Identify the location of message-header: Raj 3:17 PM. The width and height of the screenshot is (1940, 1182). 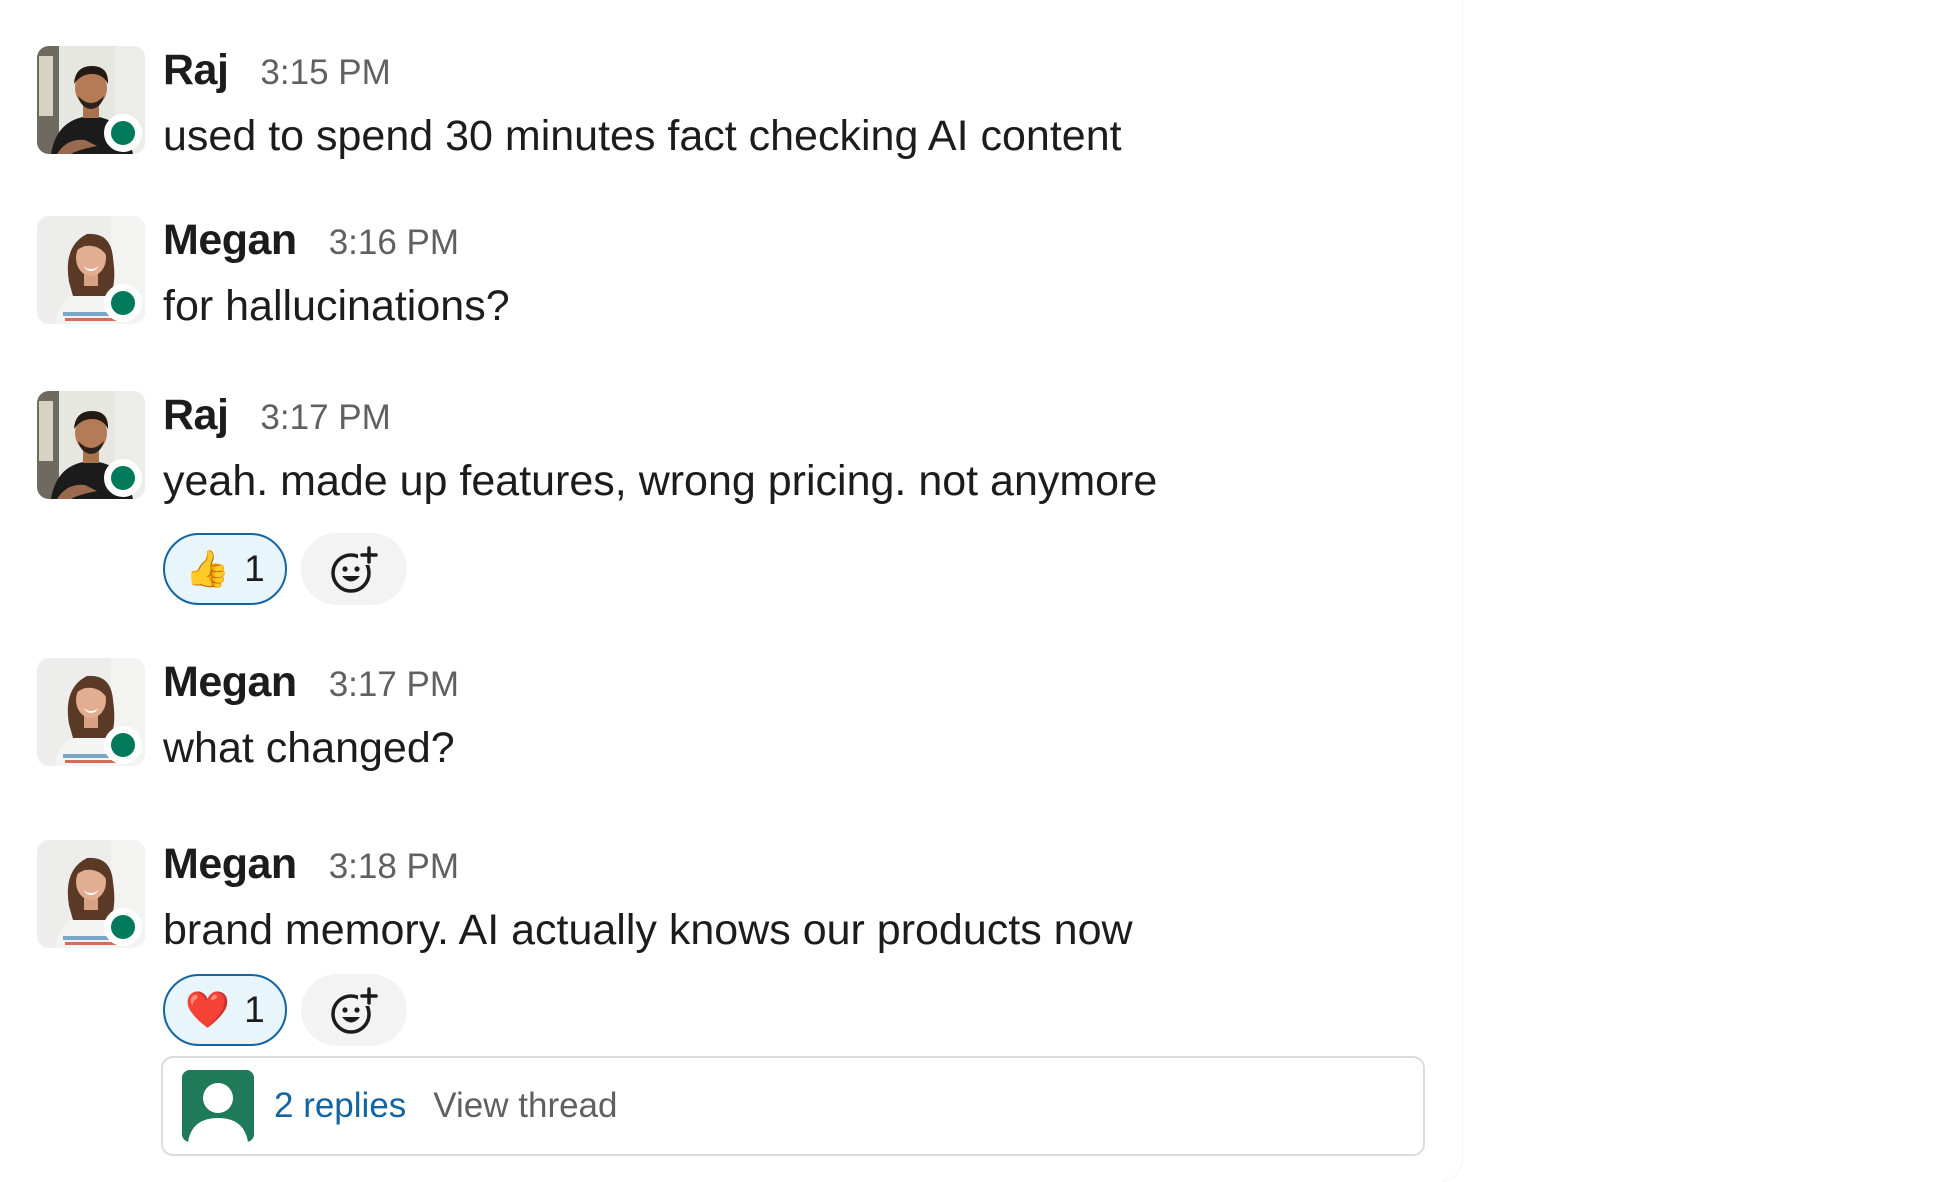
(277, 421).